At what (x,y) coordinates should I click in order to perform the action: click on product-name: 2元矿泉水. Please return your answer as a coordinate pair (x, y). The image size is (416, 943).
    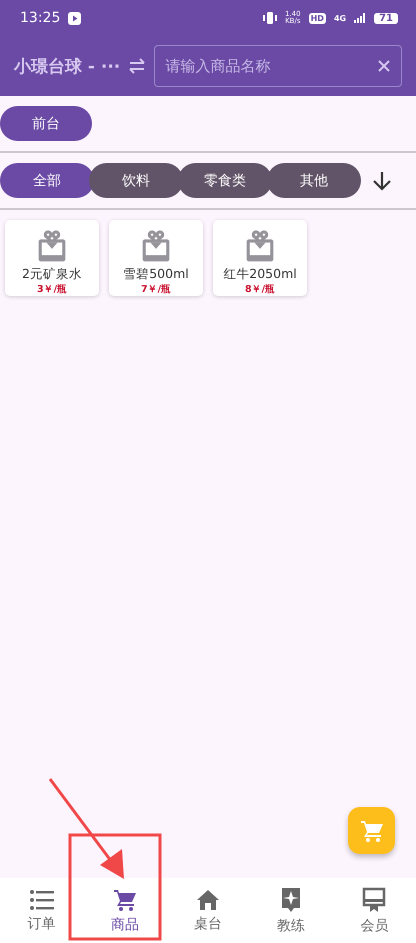
    Looking at the image, I should click on (52, 274).